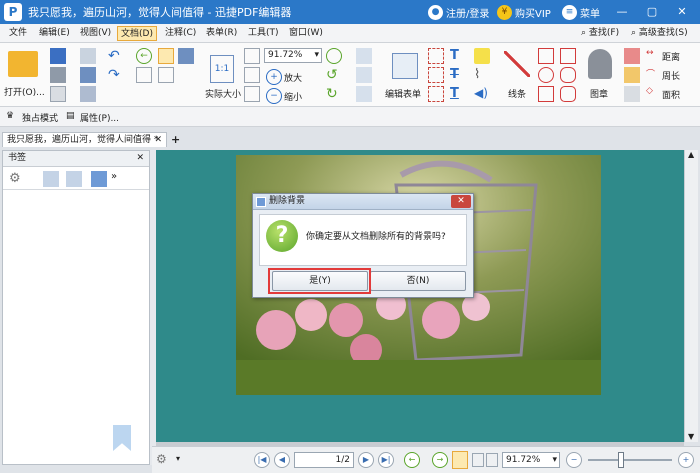 This screenshot has height=473, width=700. What do you see at coordinates (54, 33) in the screenshot?
I see `menu-edit: 编辑(E)` at bounding box center [54, 33].